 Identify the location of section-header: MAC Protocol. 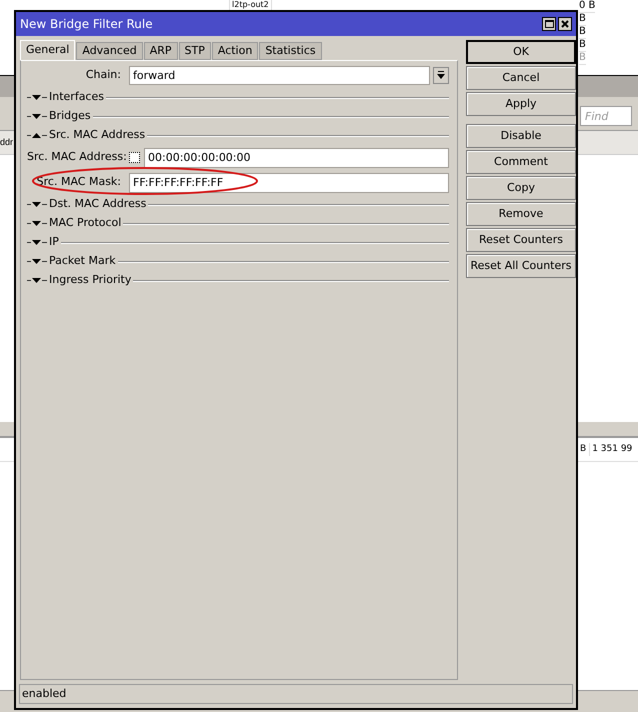
(85, 223).